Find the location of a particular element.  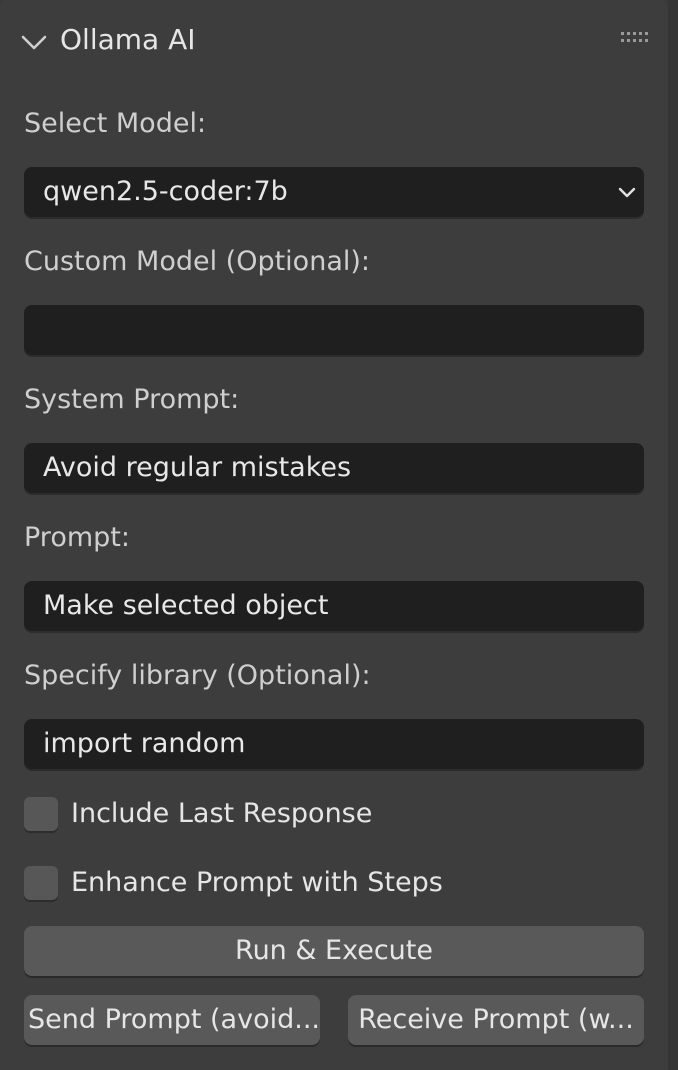

system-prompt-label: System Prompt: is located at coordinates (132, 399).